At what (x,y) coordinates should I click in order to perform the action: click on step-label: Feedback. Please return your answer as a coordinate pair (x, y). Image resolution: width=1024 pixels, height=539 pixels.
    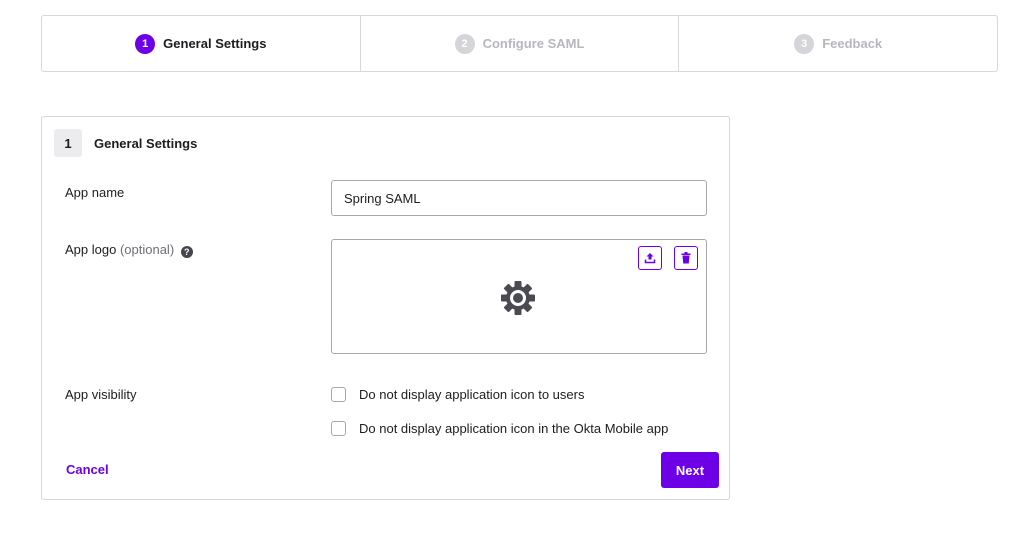
    Looking at the image, I should click on (852, 43).